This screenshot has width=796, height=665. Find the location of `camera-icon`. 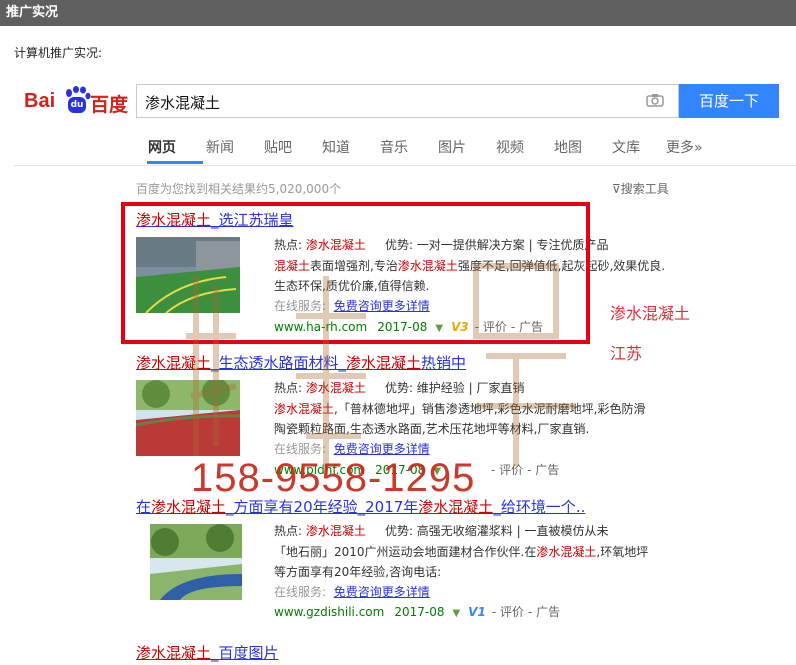

camera-icon is located at coordinates (655, 100).